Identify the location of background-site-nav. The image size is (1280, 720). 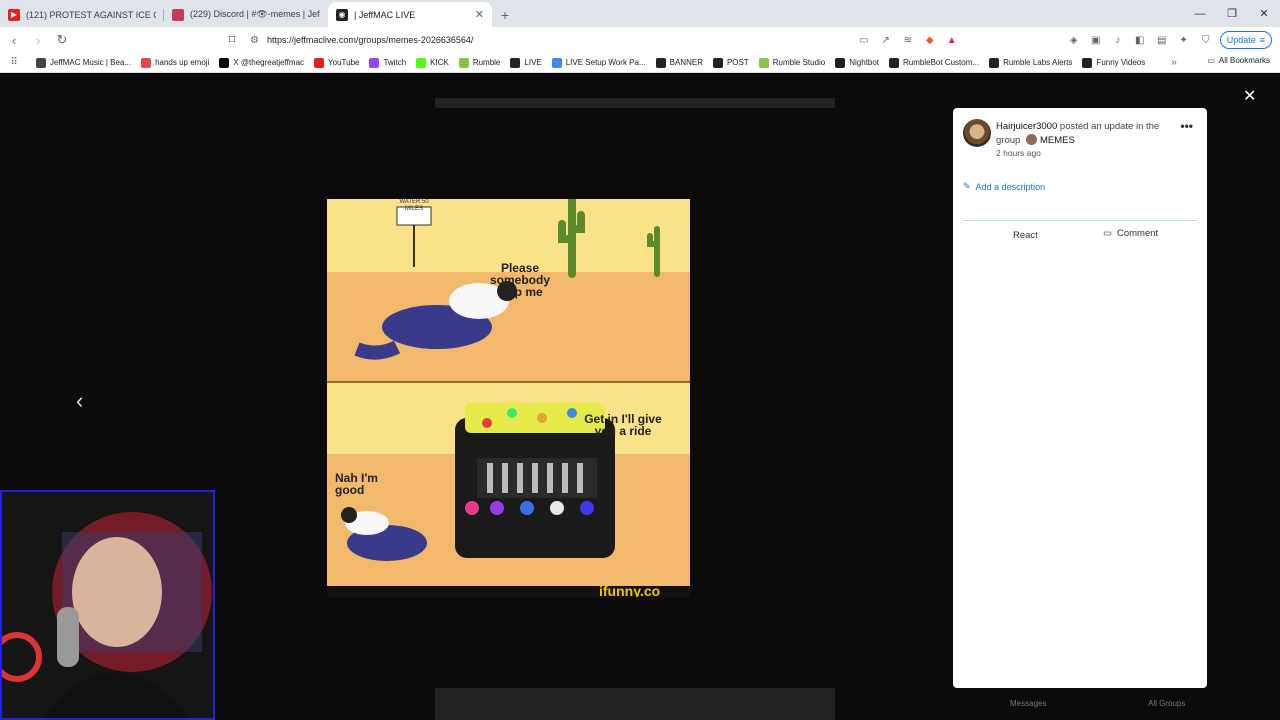
(640, 88).